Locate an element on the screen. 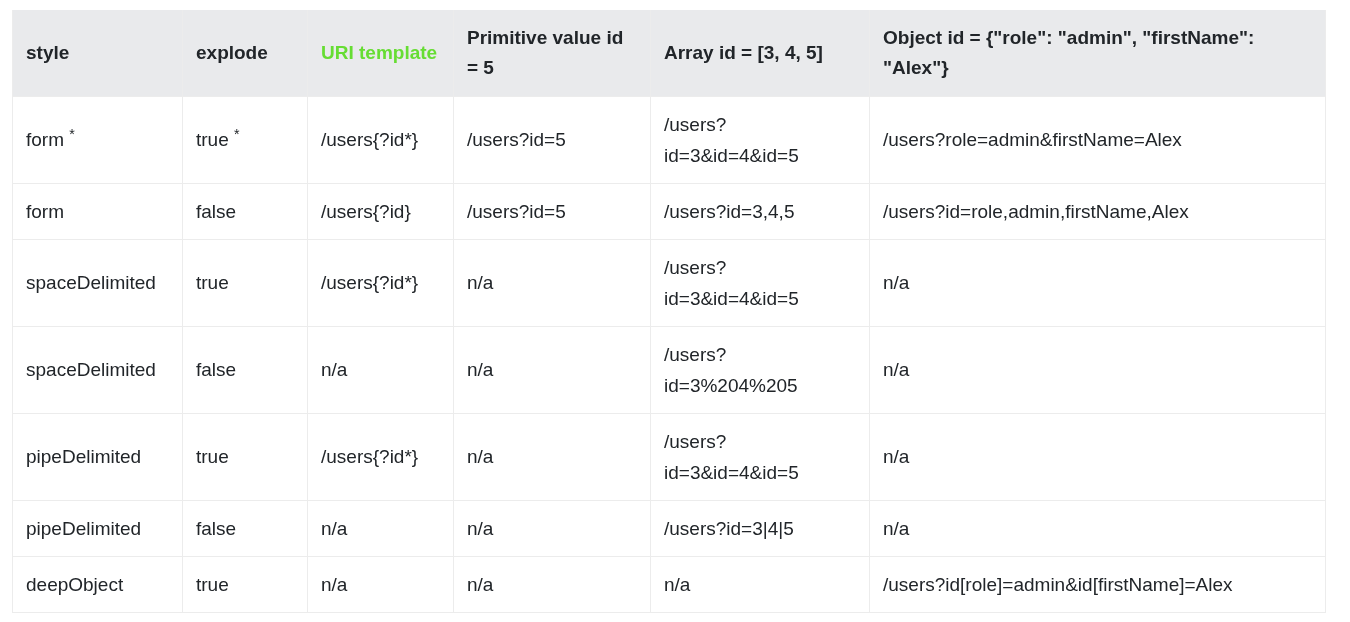 The height and width of the screenshot is (622, 1350). table-cell-text: form is located at coordinates (45, 211).